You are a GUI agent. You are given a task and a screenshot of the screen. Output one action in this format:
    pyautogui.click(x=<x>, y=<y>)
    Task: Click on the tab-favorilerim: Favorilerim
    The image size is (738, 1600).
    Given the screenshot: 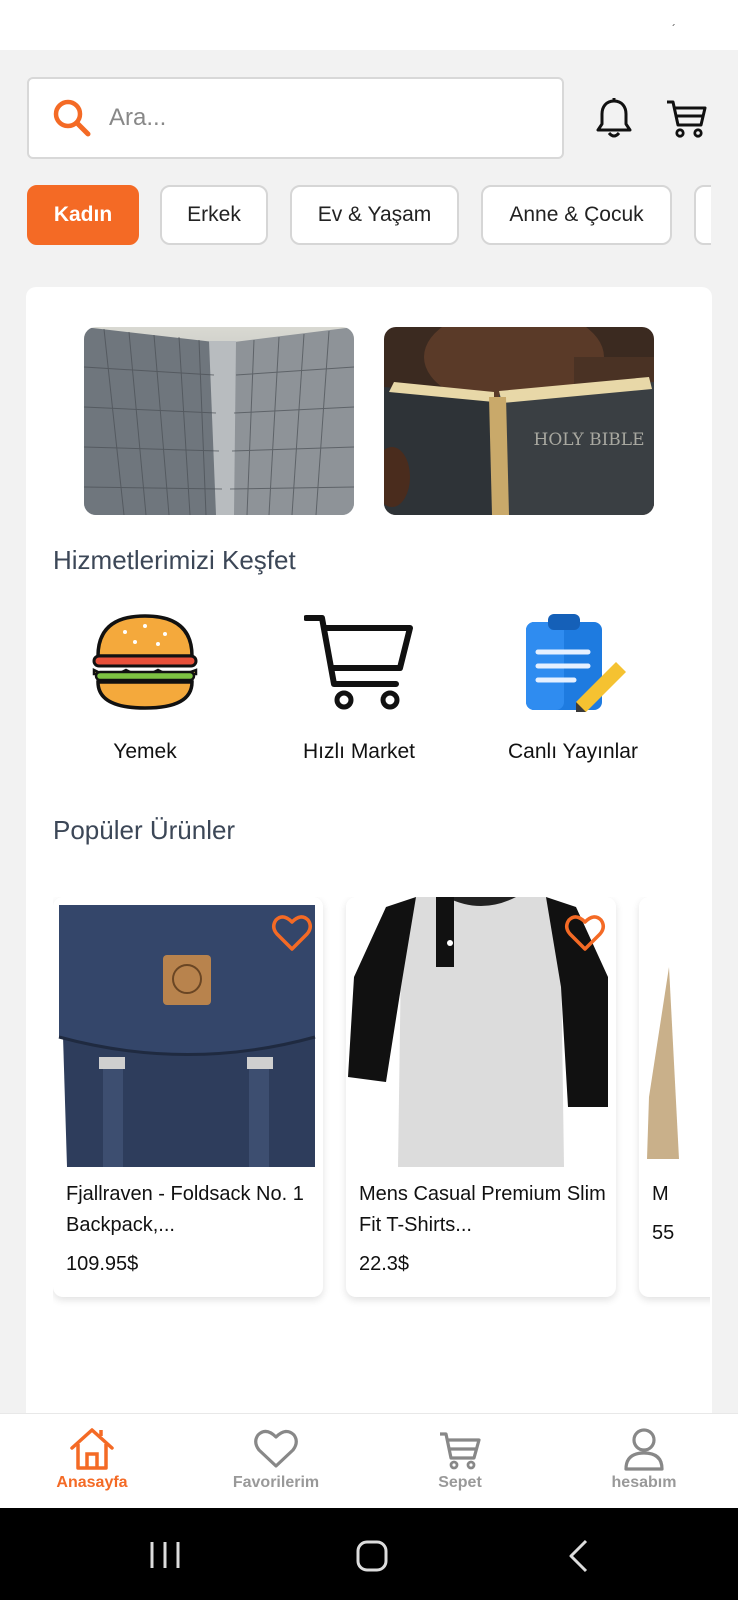 What is the action you would take?
    pyautogui.click(x=276, y=1461)
    